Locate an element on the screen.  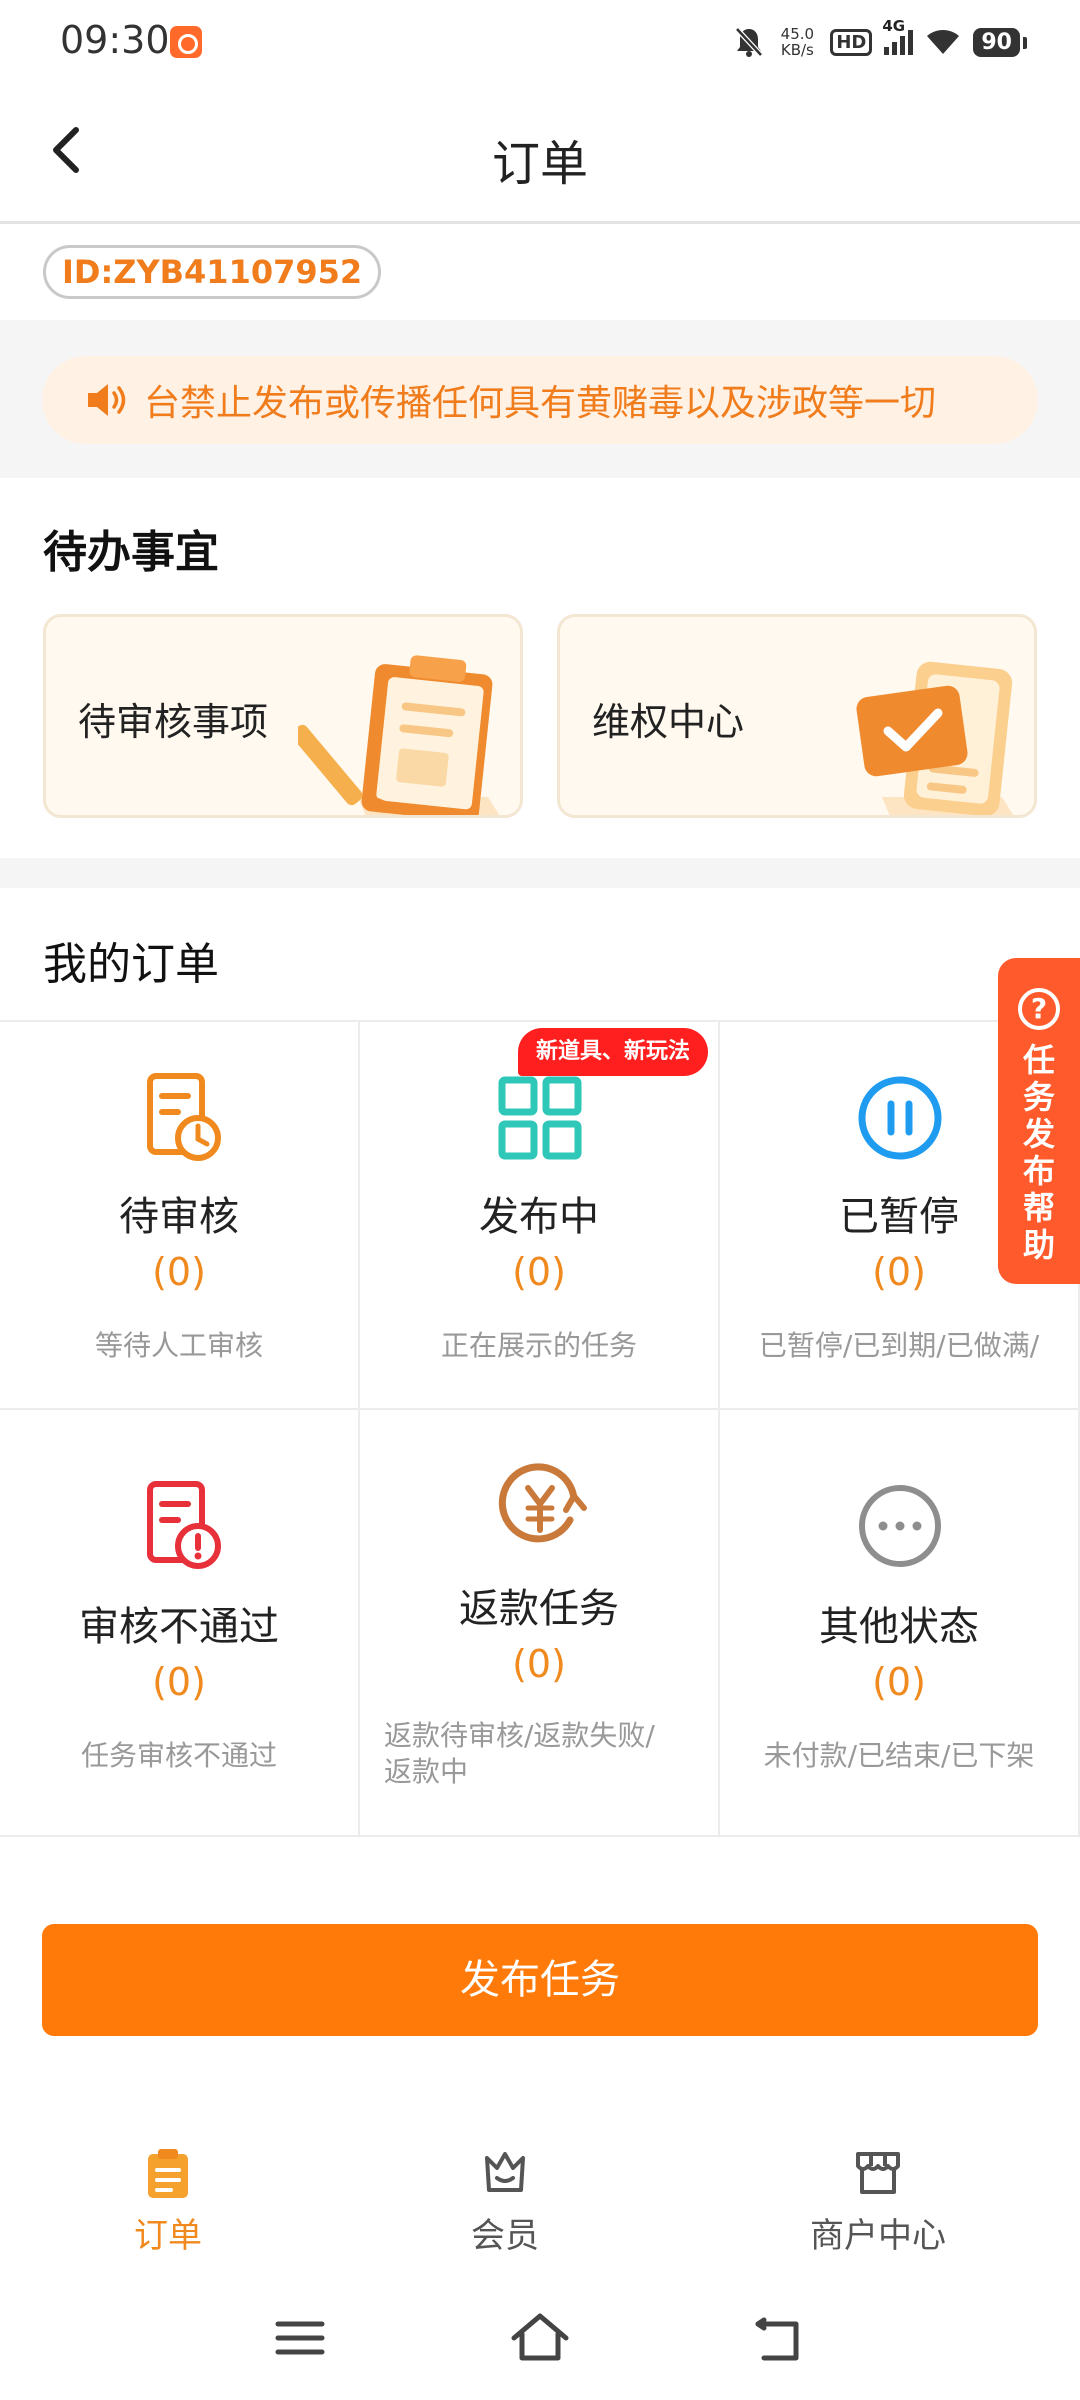
menu-icon is located at coordinates (300, 2338).